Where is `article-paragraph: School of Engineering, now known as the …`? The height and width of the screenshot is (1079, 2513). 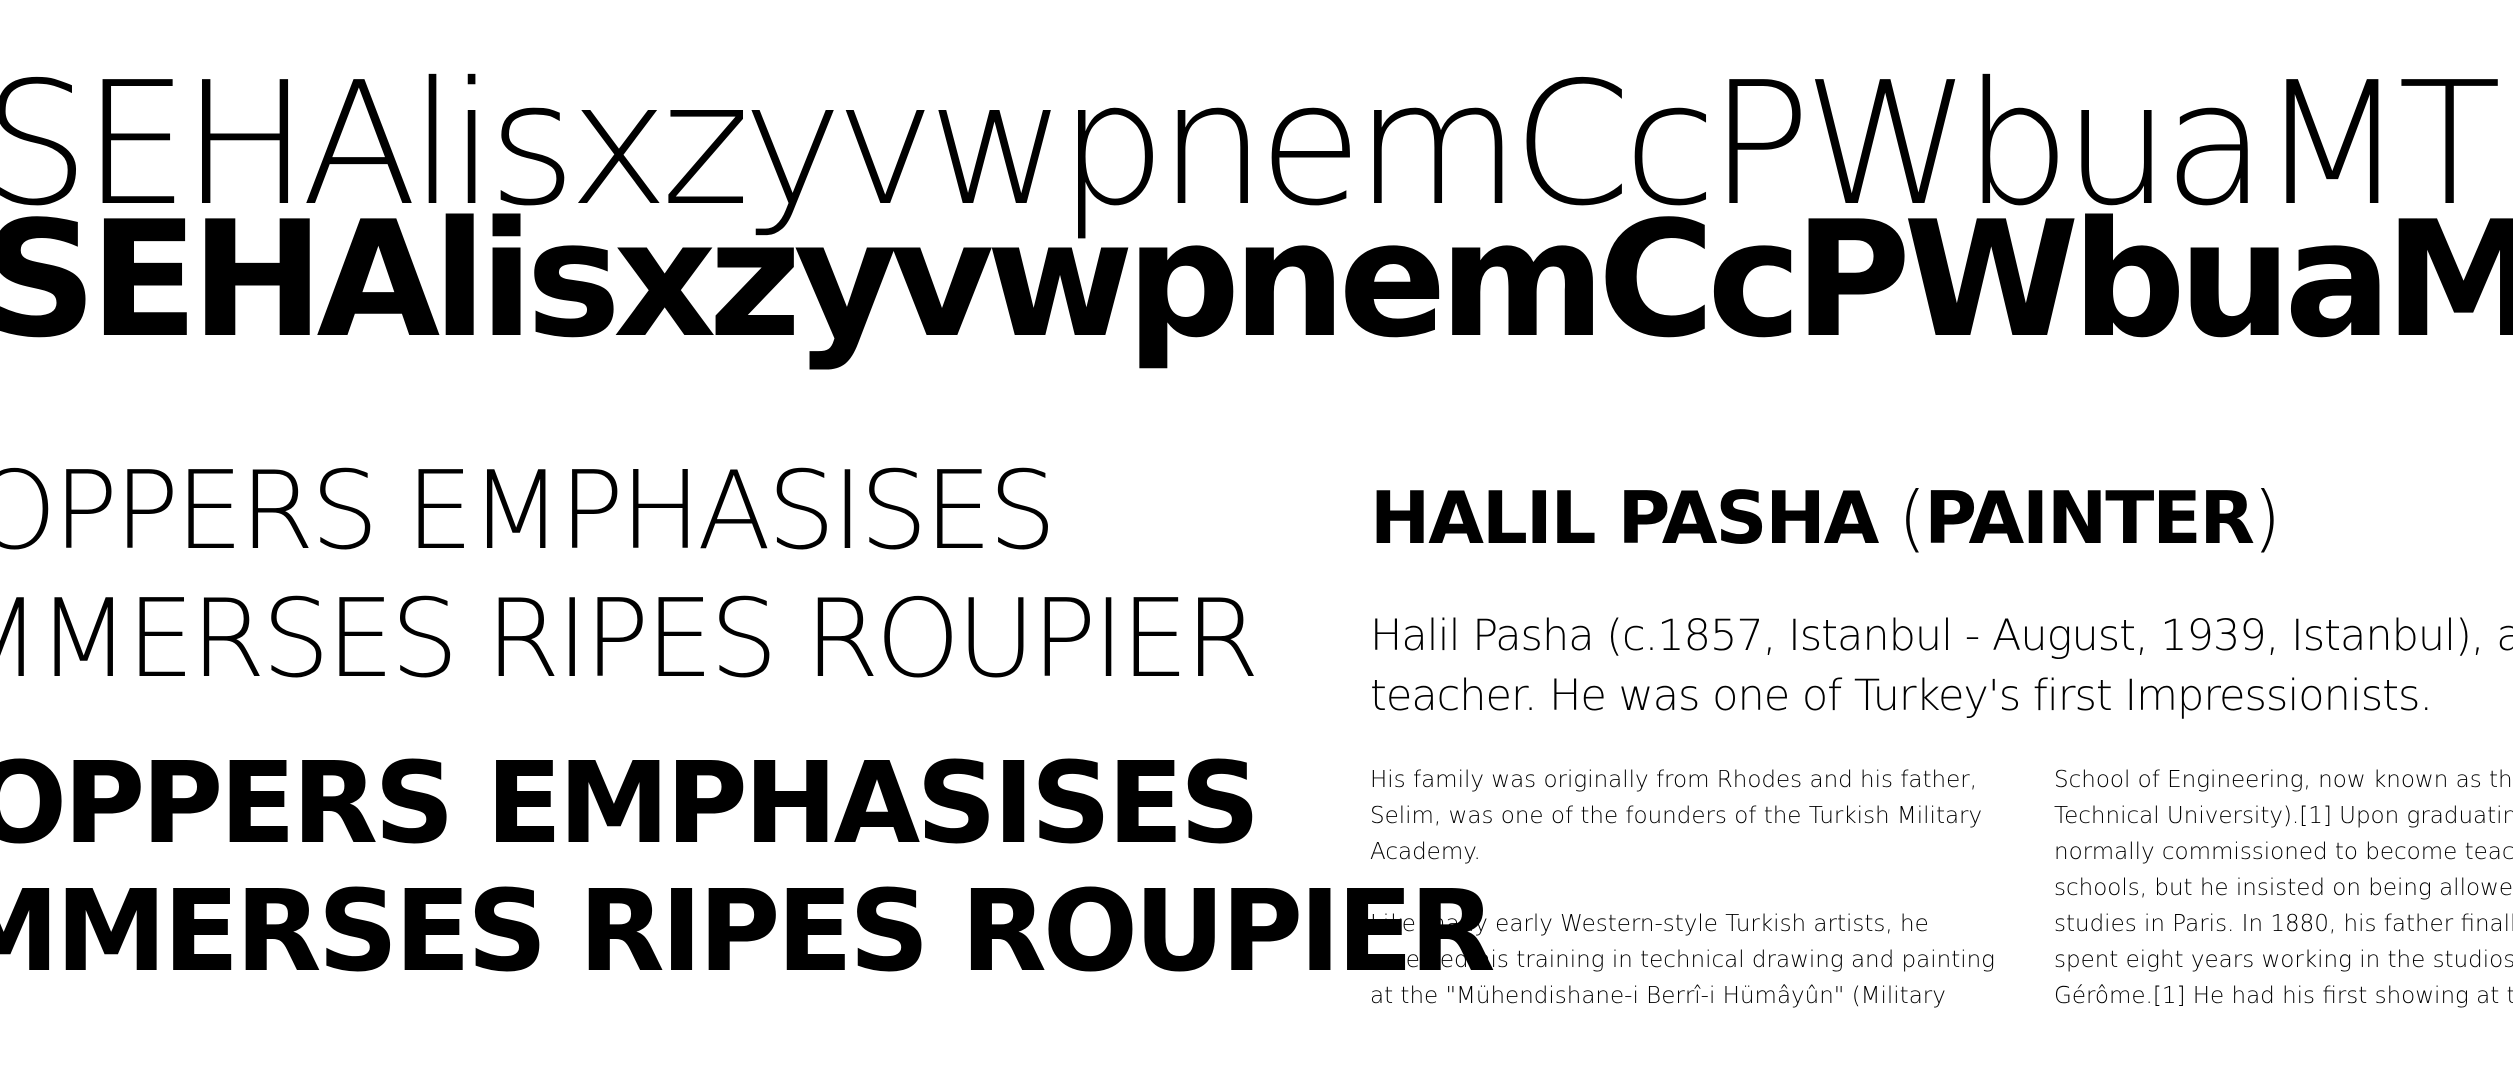 article-paragraph: School of Engineering, now known as the … is located at coordinates (2283, 888).